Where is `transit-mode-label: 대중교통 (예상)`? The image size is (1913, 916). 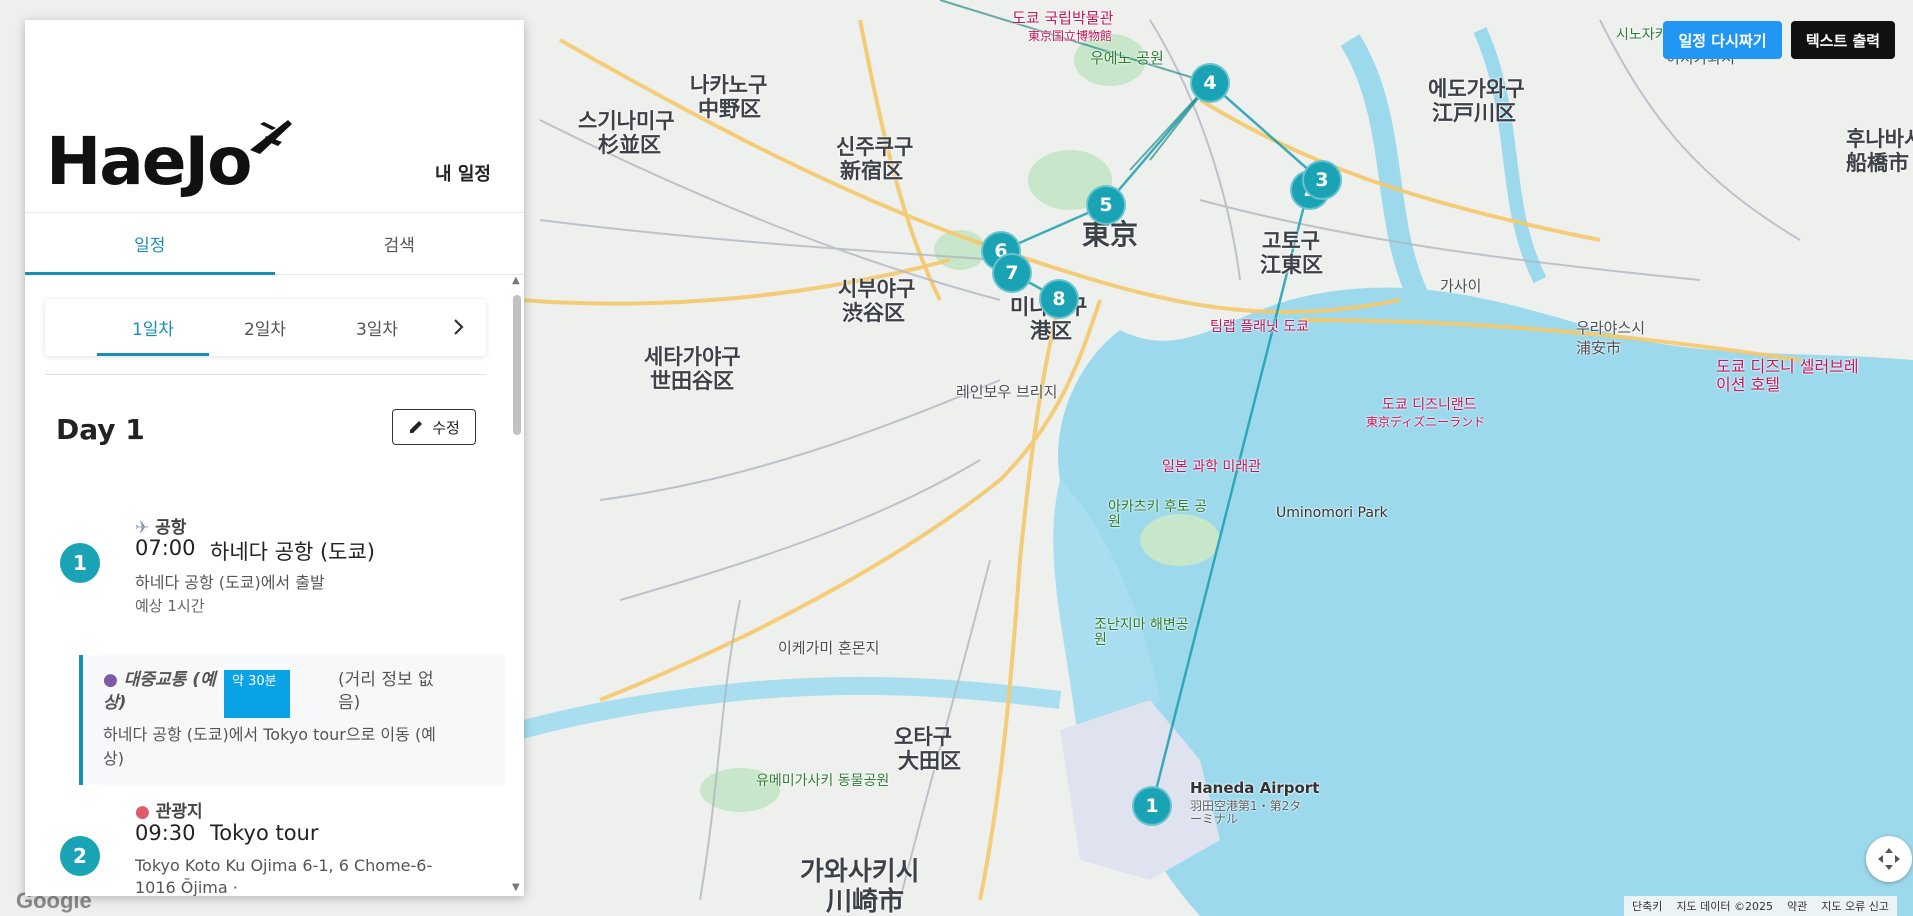
transit-mode-label: 대중교통 (예상) is located at coordinates (159, 691).